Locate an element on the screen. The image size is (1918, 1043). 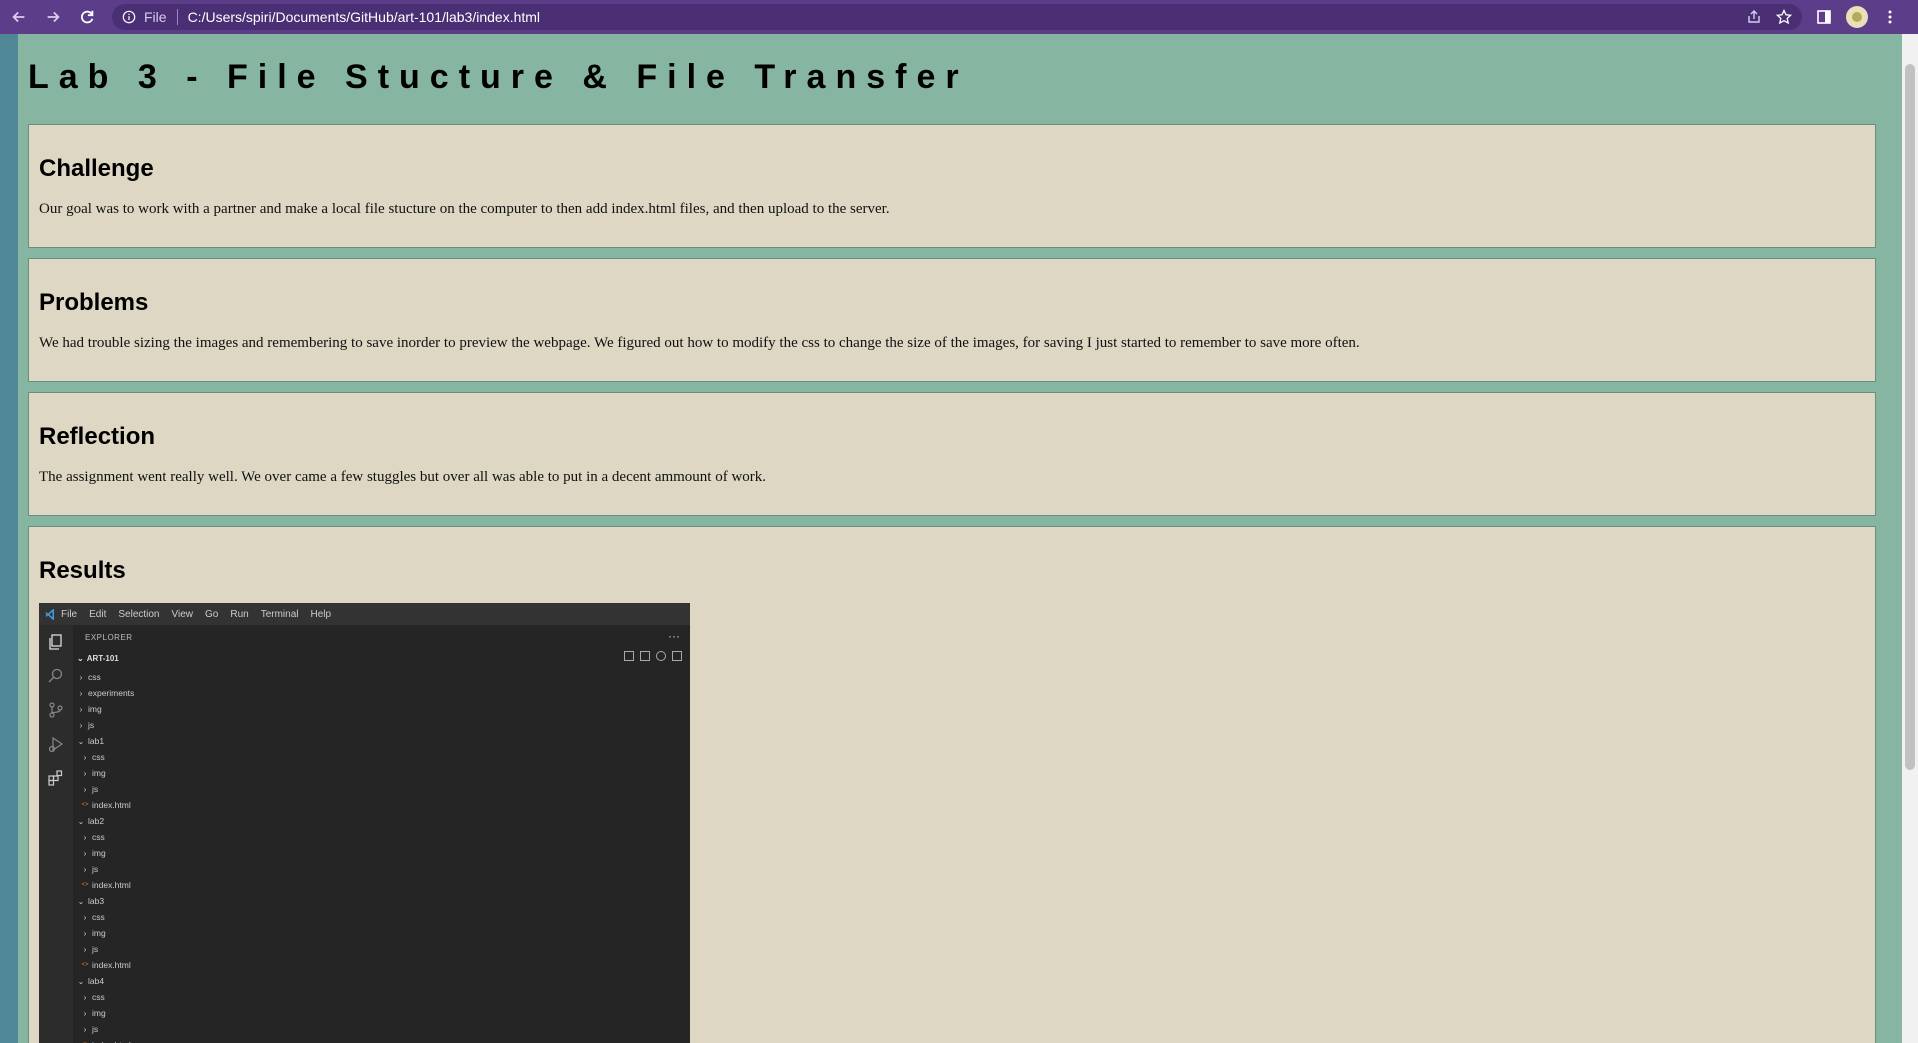
menu-help: Help is located at coordinates (321, 614).